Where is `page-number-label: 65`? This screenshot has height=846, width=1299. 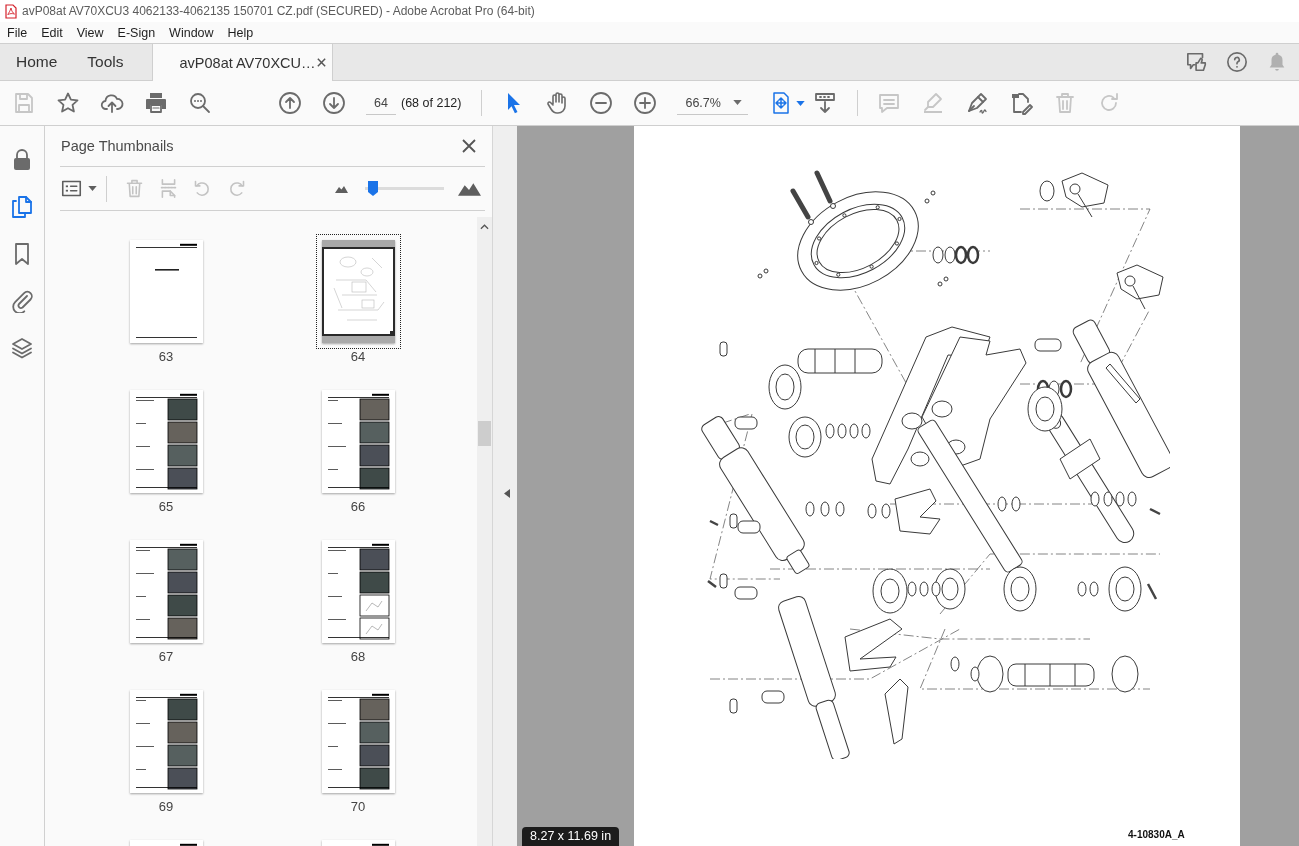
page-number-label: 65 is located at coordinates (166, 507).